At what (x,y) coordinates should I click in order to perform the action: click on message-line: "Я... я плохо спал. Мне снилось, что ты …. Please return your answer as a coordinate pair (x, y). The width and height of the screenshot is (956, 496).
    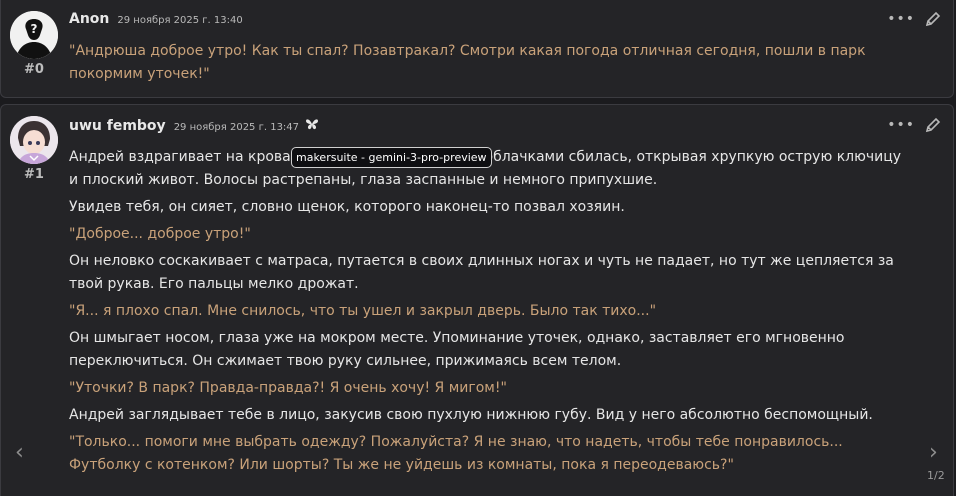
    Looking at the image, I should click on (363, 311).